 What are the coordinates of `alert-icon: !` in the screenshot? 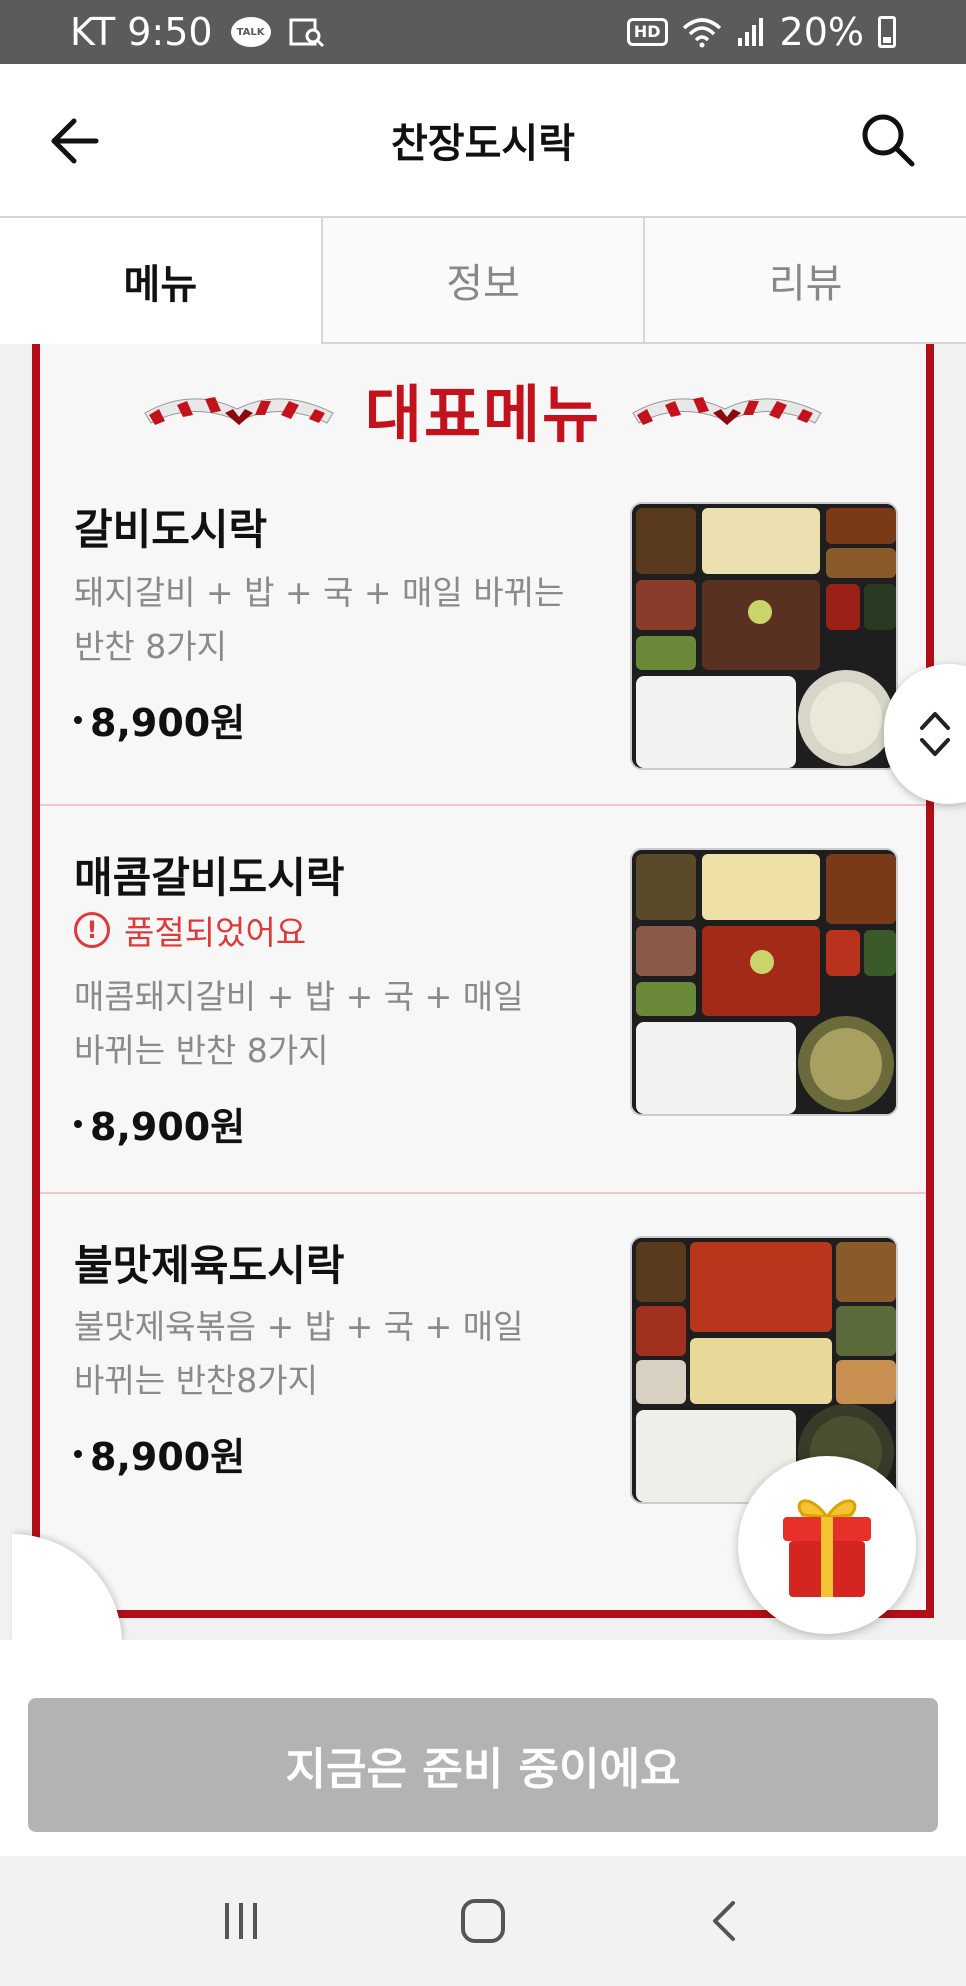 It's located at (92, 930).